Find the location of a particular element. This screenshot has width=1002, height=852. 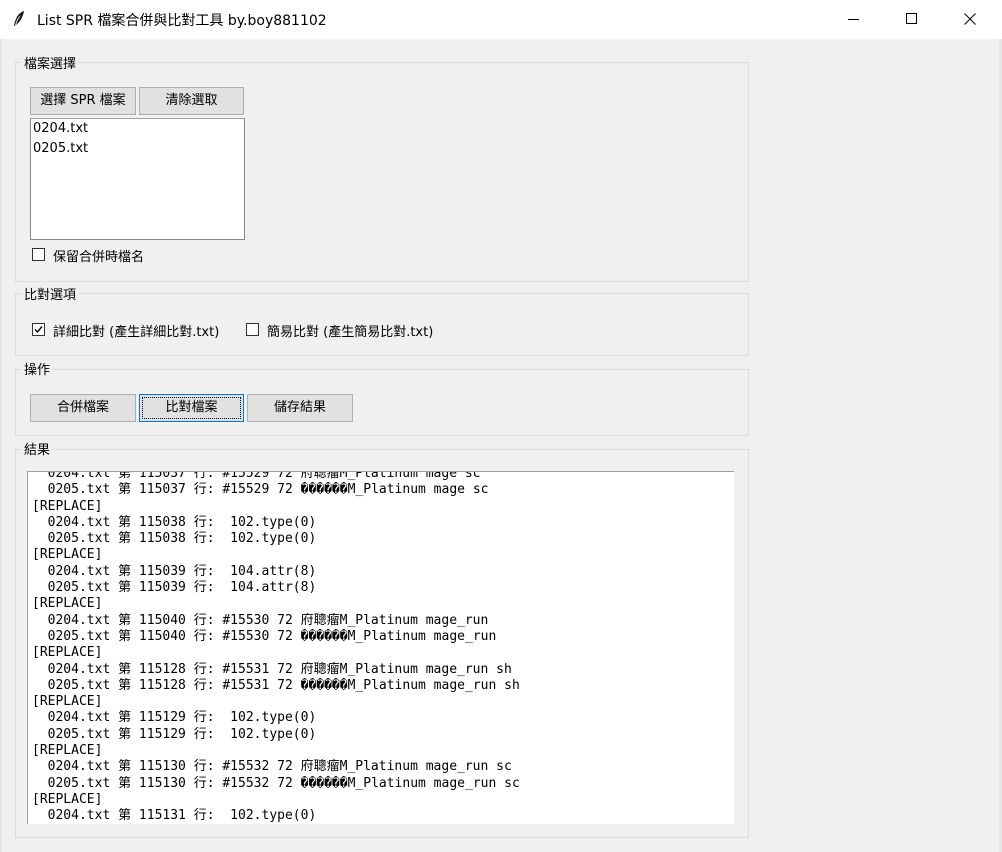

result-line: 0205.txt 第 115039 行: 104.attr(8) is located at coordinates (174, 588).